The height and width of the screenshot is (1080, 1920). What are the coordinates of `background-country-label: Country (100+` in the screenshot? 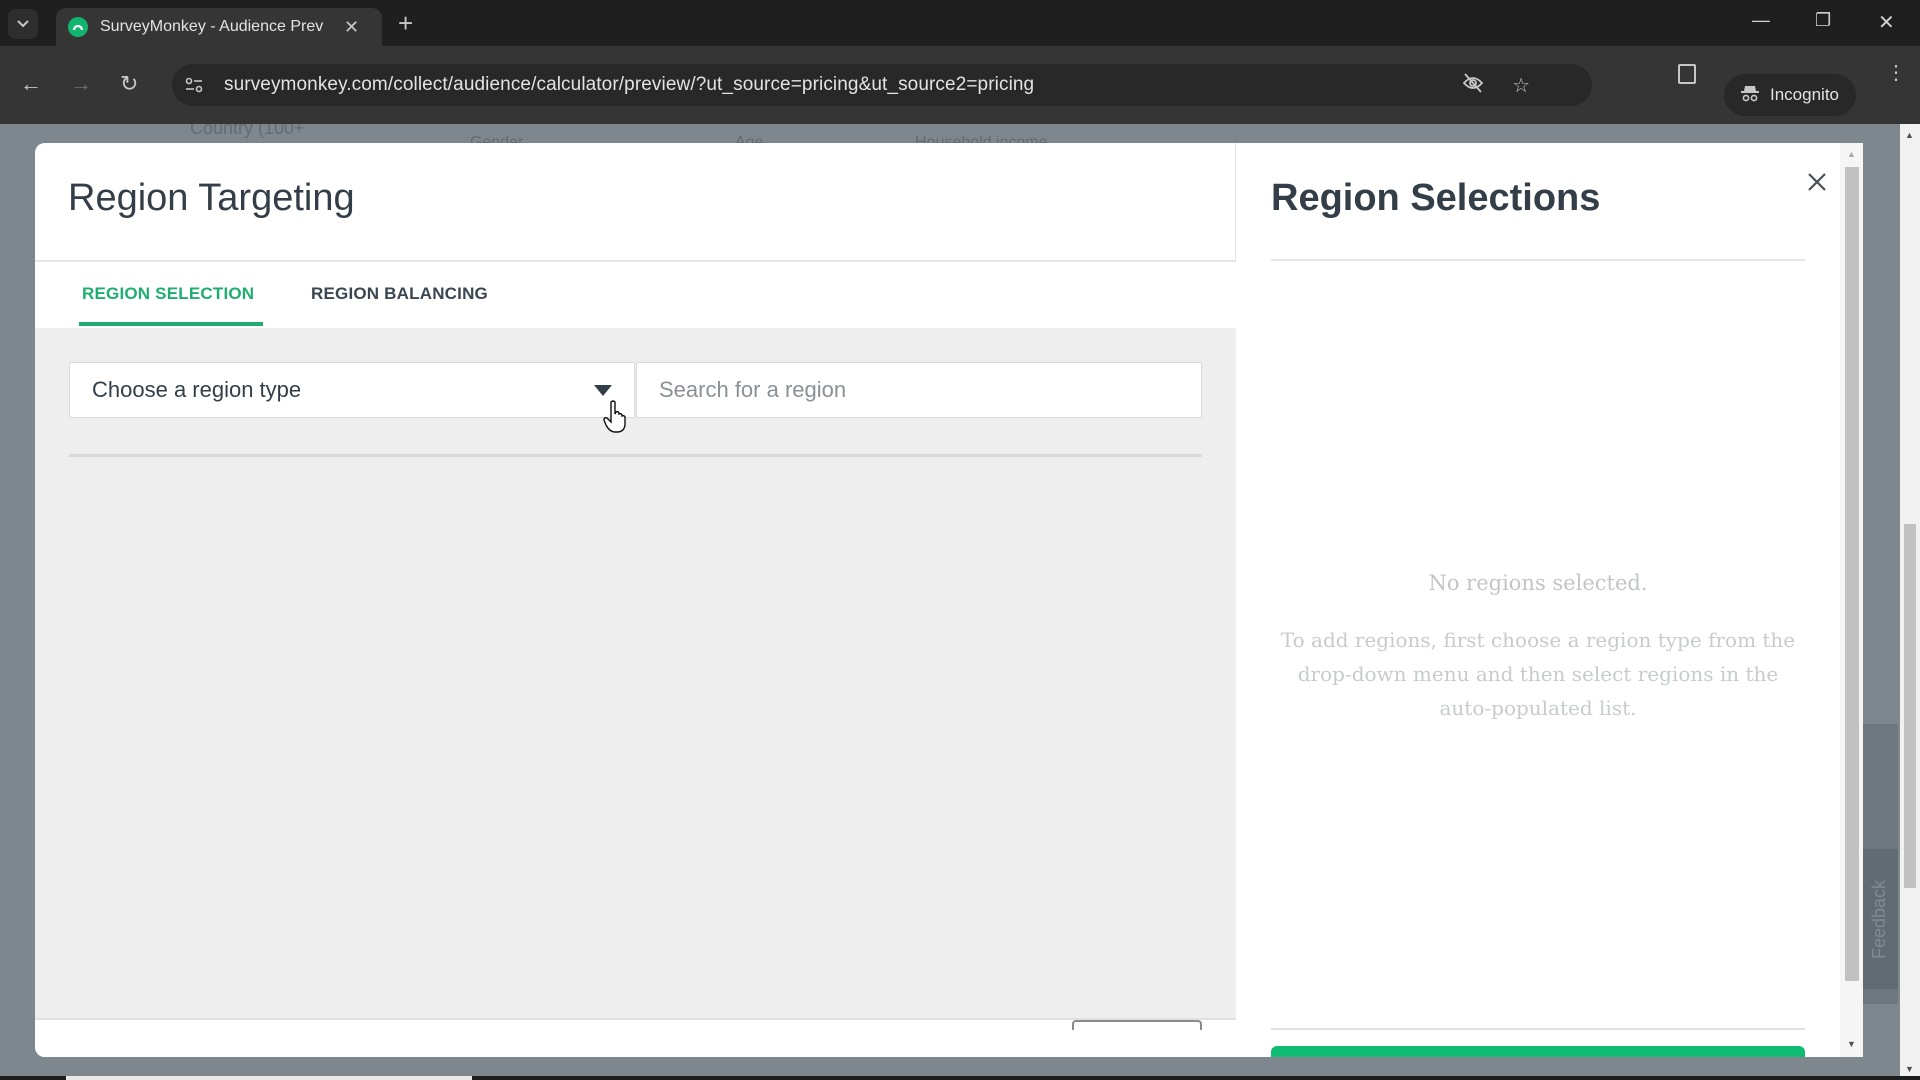 It's located at (247, 131).